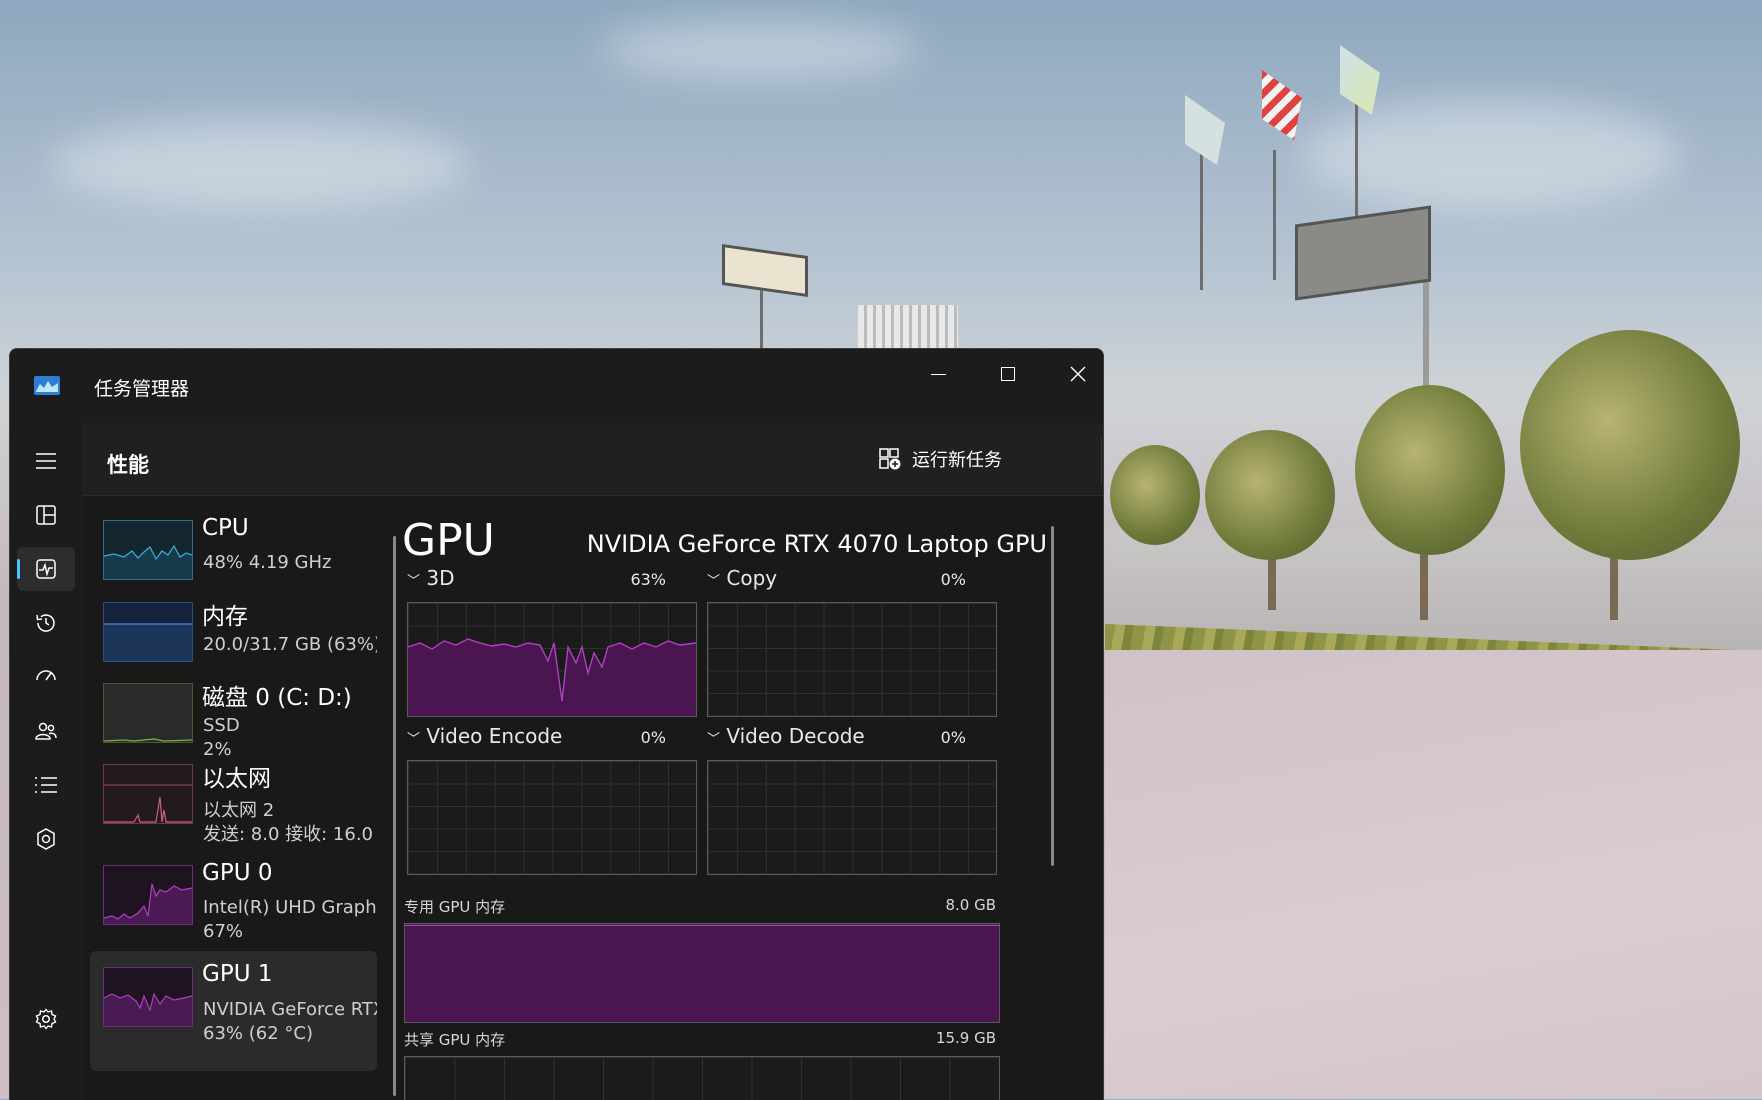  I want to click on engine-graph-copy, so click(852, 659).